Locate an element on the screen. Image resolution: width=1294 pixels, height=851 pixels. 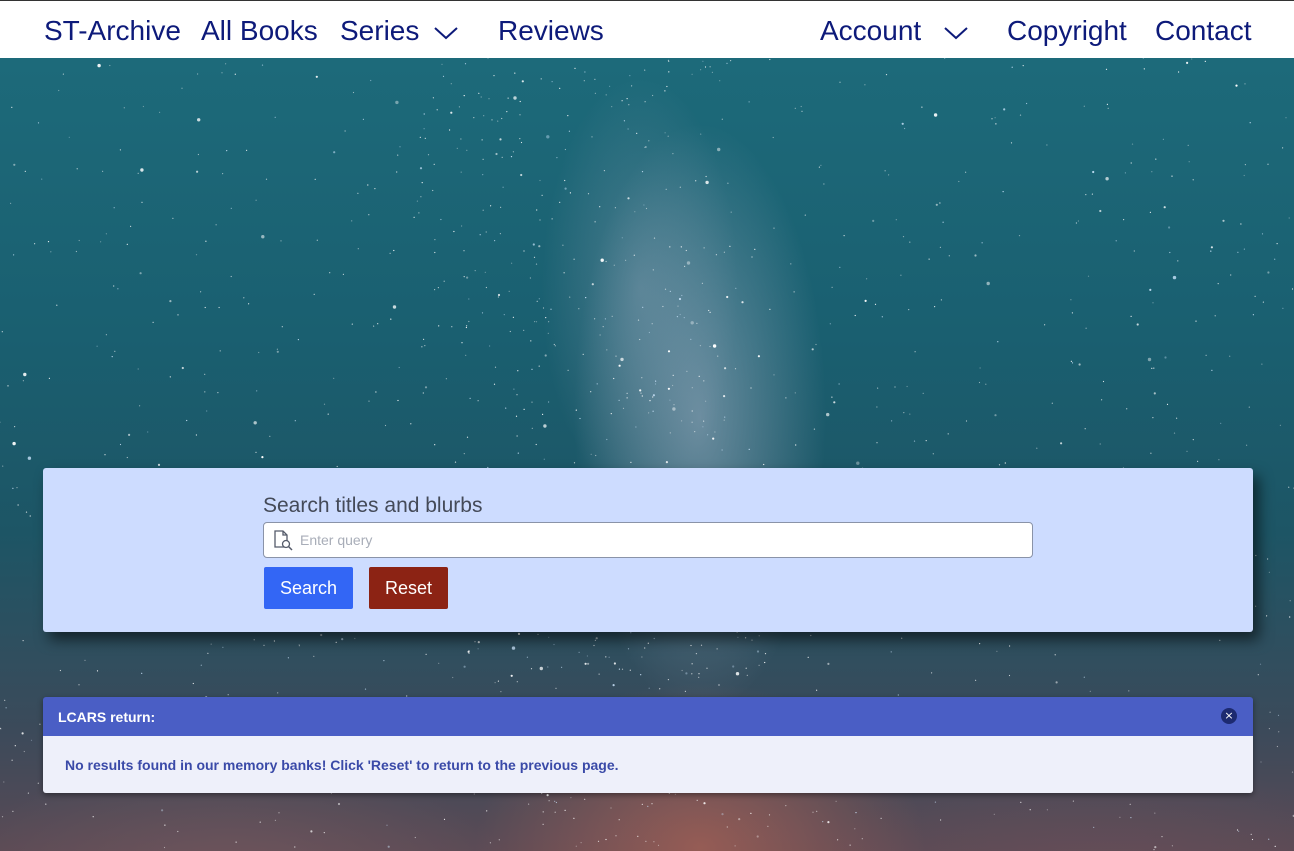
nav-series-dropdown: Series is located at coordinates (379, 31).